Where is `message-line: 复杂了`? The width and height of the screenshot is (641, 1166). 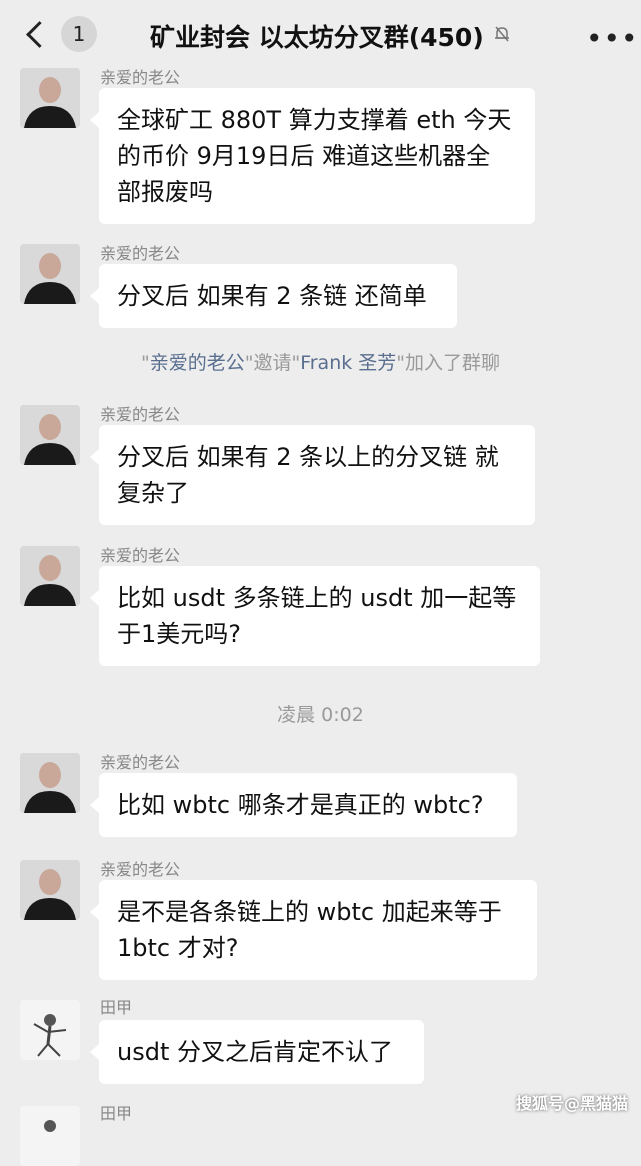 message-line: 复杂了 is located at coordinates (153, 493).